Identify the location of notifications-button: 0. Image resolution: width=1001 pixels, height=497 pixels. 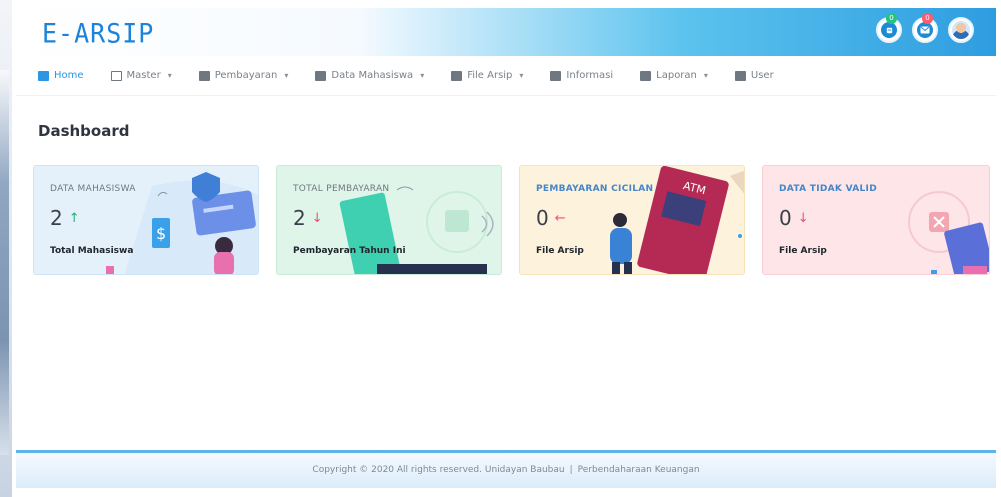
(889, 28).